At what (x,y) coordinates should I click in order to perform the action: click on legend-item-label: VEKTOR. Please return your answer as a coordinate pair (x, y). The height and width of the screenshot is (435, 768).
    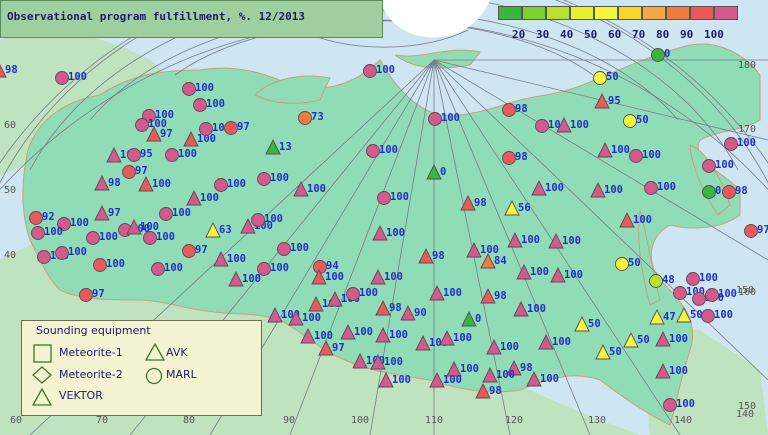
    Looking at the image, I should click on (81, 395).